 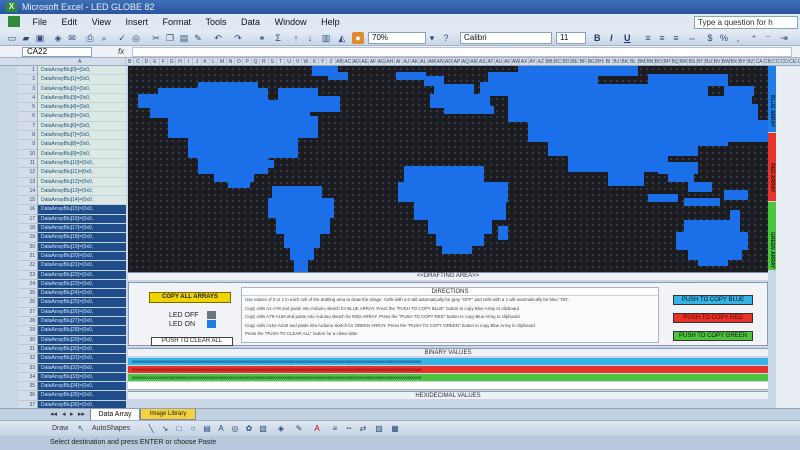 What do you see at coordinates (27, 182) in the screenshot?
I see `row-header-cell: 13` at bounding box center [27, 182].